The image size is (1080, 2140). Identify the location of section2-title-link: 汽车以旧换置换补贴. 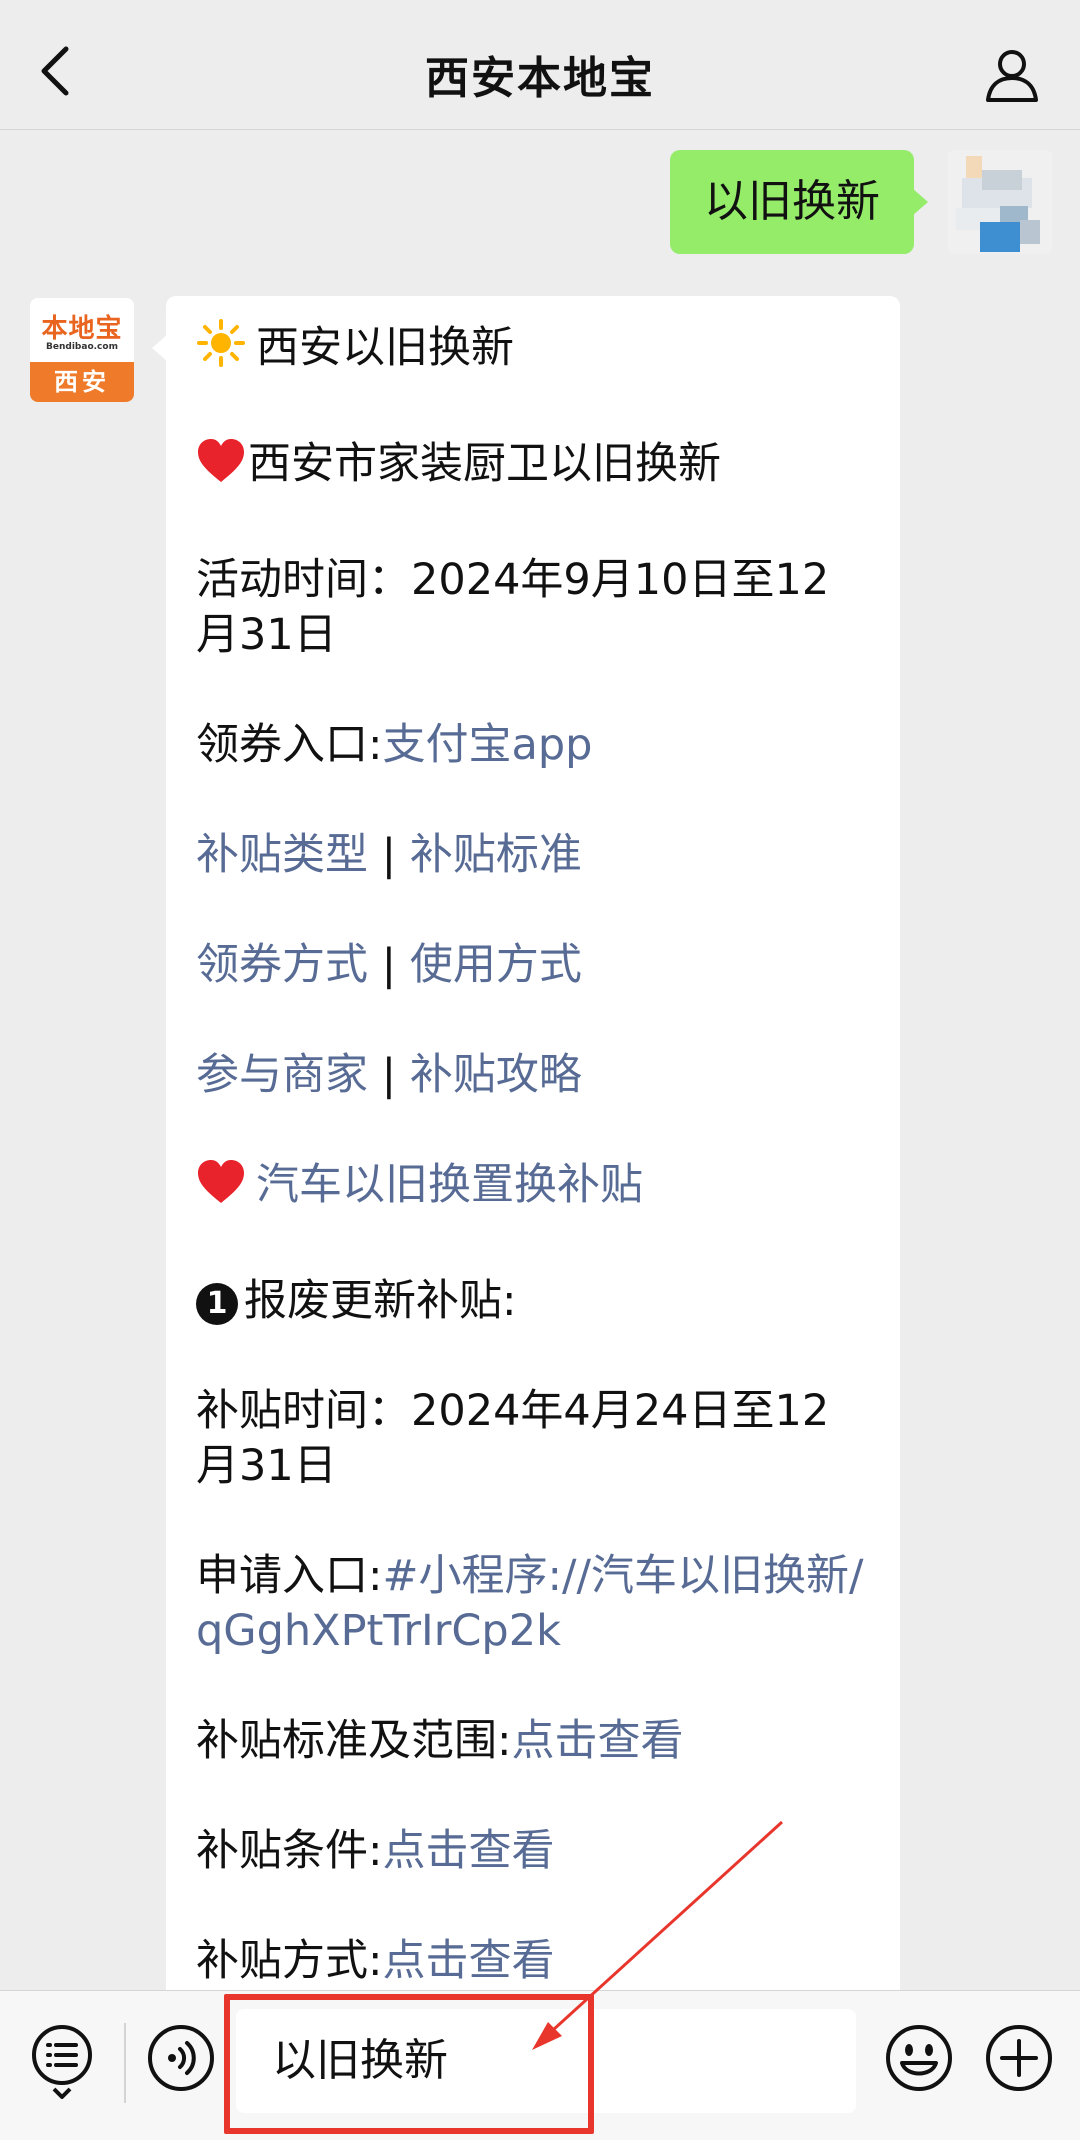
(449, 1185).